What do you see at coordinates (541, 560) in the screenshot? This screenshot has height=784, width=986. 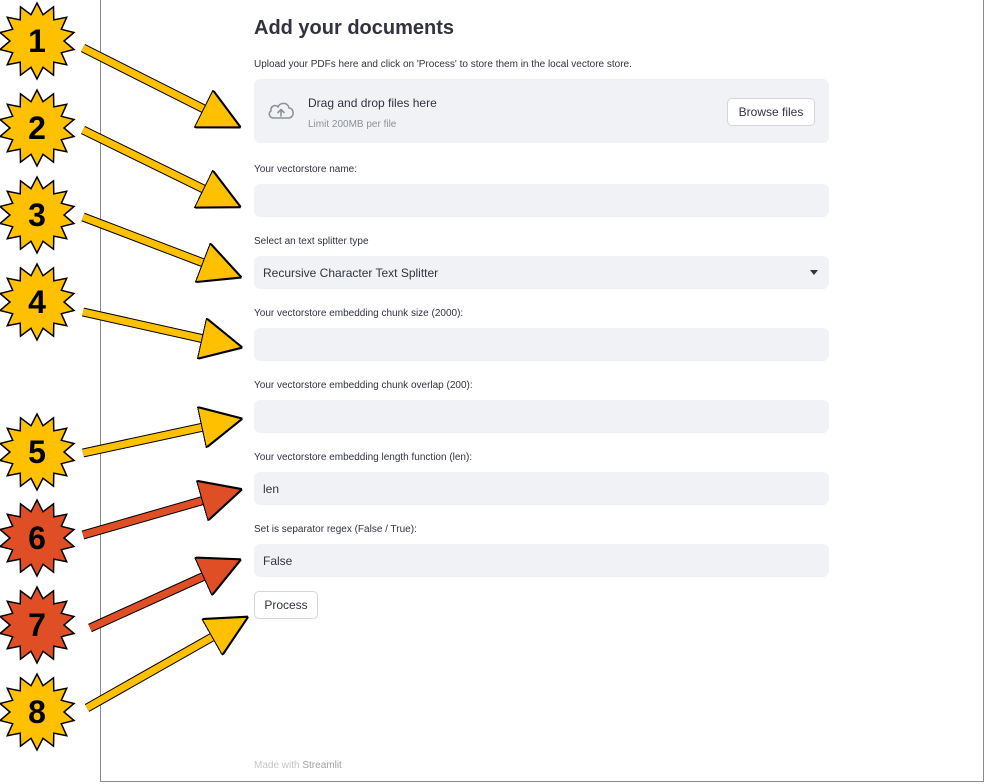 I see `separator-regex-input` at bounding box center [541, 560].